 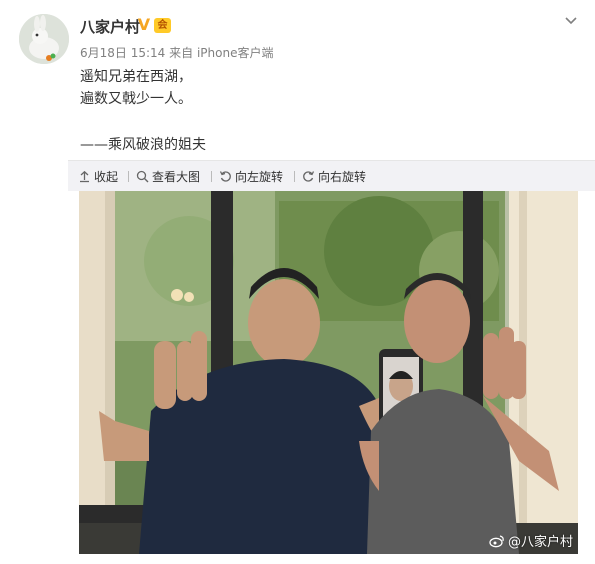 I want to click on collapse-button: 收起, so click(x=98, y=176).